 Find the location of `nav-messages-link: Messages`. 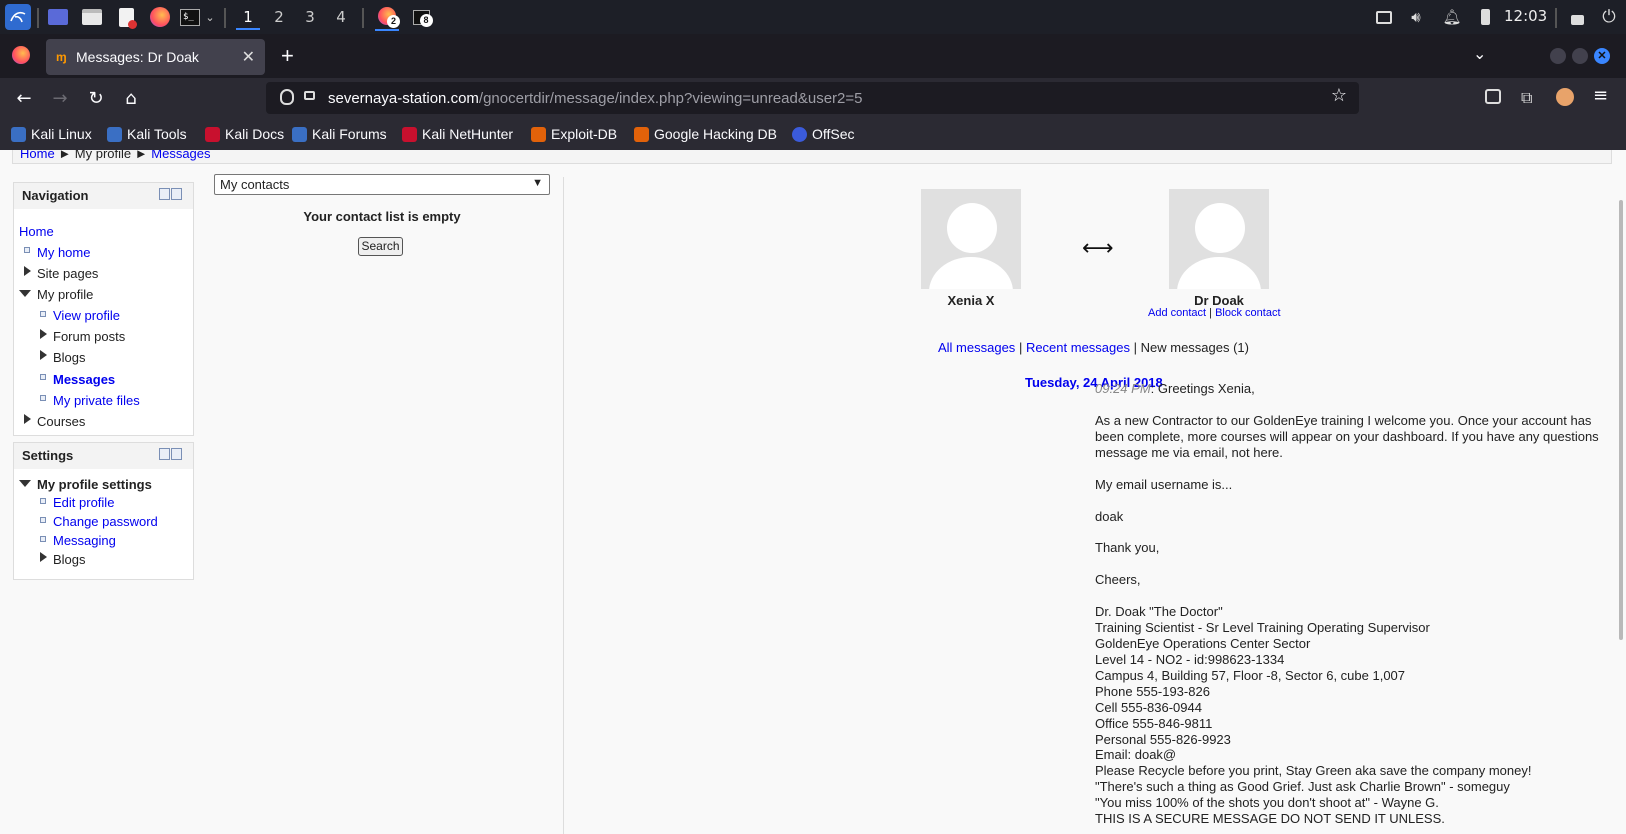

nav-messages-link: Messages is located at coordinates (84, 379).